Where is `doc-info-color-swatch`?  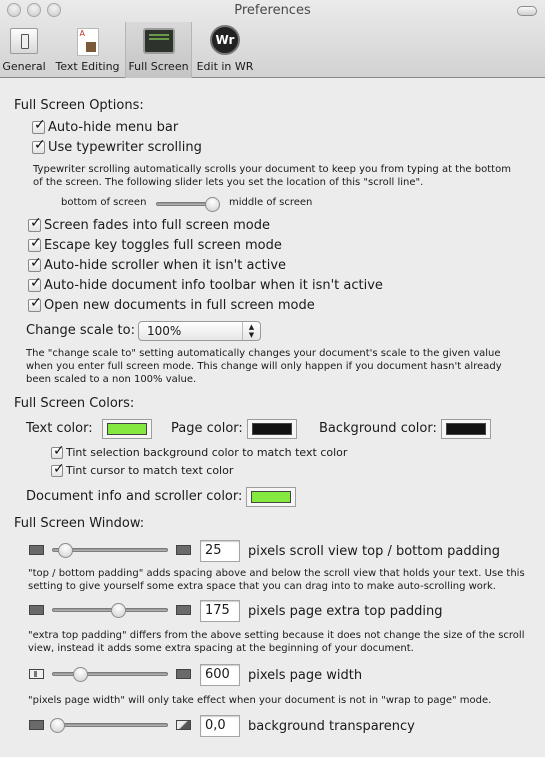
doc-info-color-swatch is located at coordinates (271, 497).